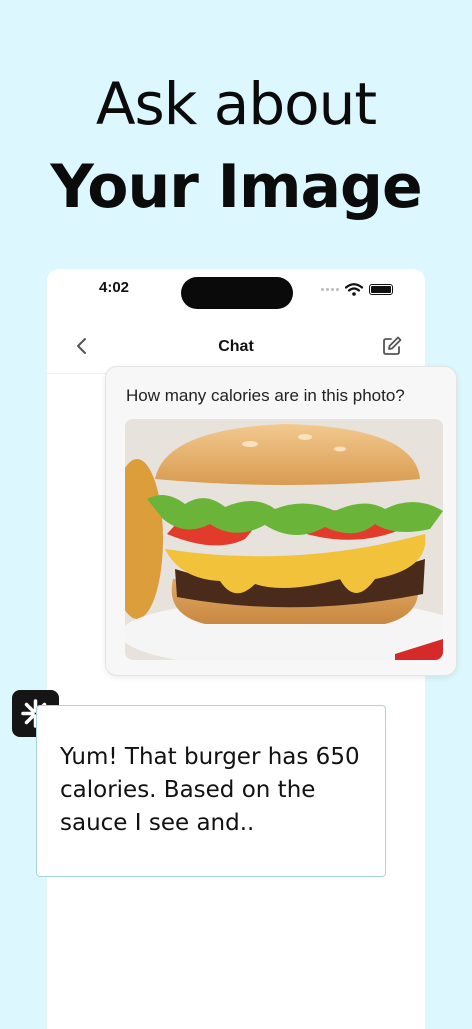  What do you see at coordinates (265, 395) in the screenshot?
I see `user-message-text: How many calories are in this photo?` at bounding box center [265, 395].